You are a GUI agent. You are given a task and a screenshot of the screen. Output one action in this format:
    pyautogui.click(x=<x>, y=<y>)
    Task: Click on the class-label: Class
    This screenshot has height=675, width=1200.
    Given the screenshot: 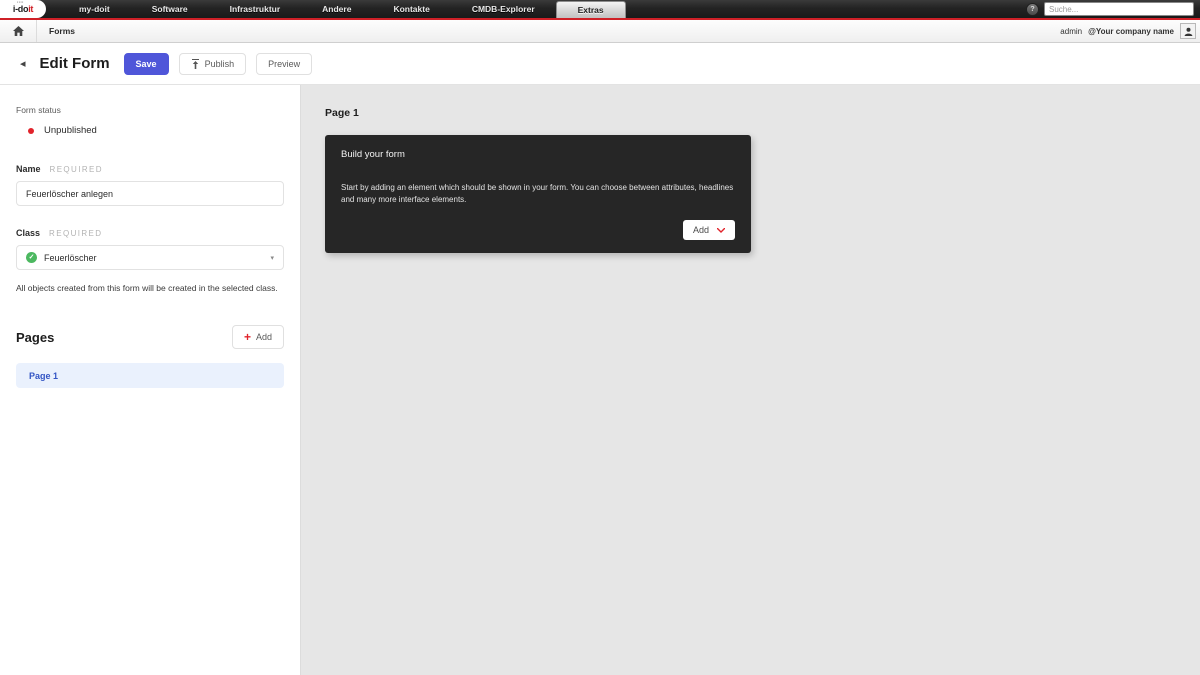 What is the action you would take?
    pyautogui.click(x=28, y=233)
    